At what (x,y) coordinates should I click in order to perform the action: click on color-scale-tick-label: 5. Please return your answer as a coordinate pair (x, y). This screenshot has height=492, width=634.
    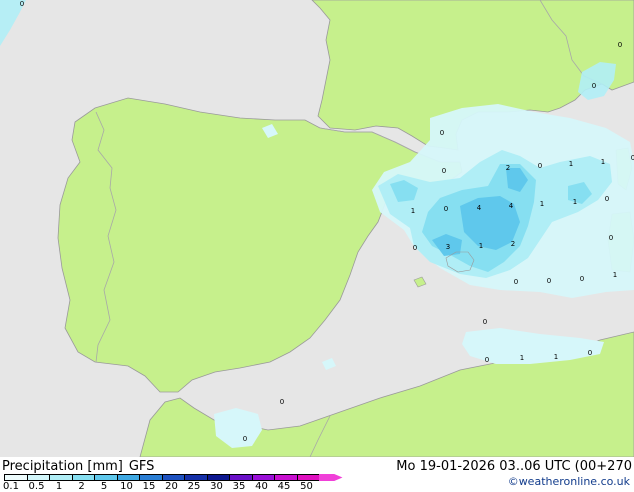
    Looking at the image, I should click on (104, 486).